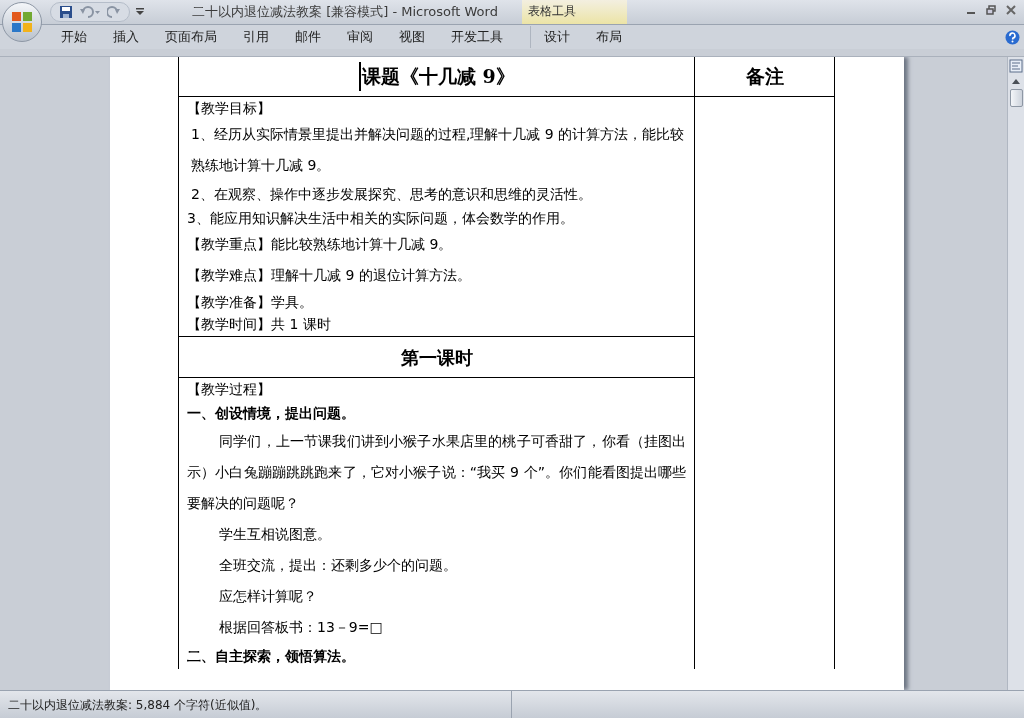 The width and height of the screenshot is (1024, 718). I want to click on paragraph: 根据回答板书：13－9=□, so click(301, 627).